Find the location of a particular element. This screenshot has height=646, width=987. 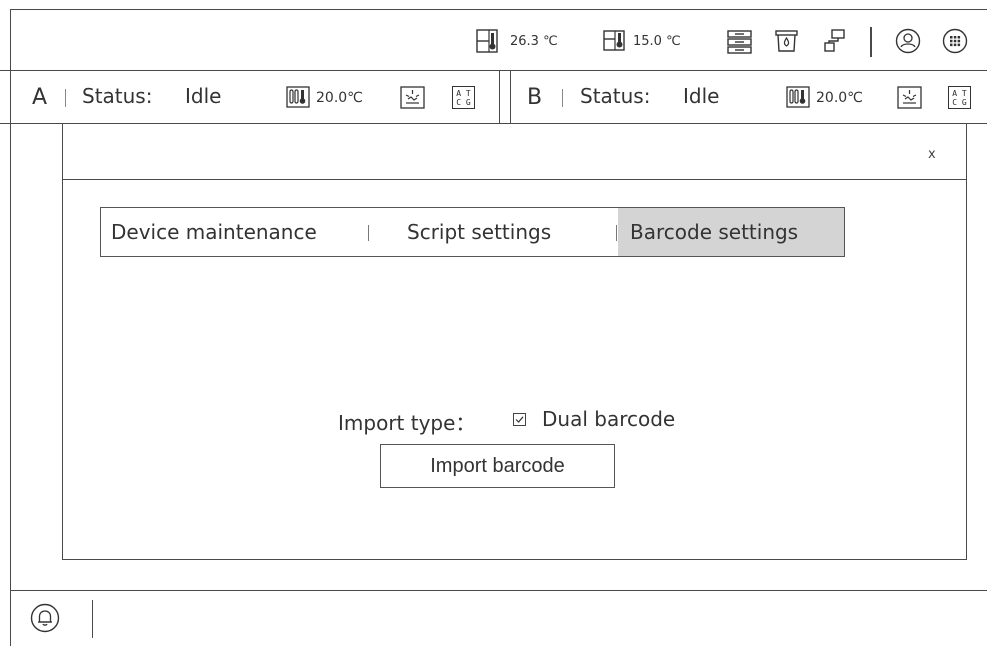

bottom-bar-separator is located at coordinates (92, 619).